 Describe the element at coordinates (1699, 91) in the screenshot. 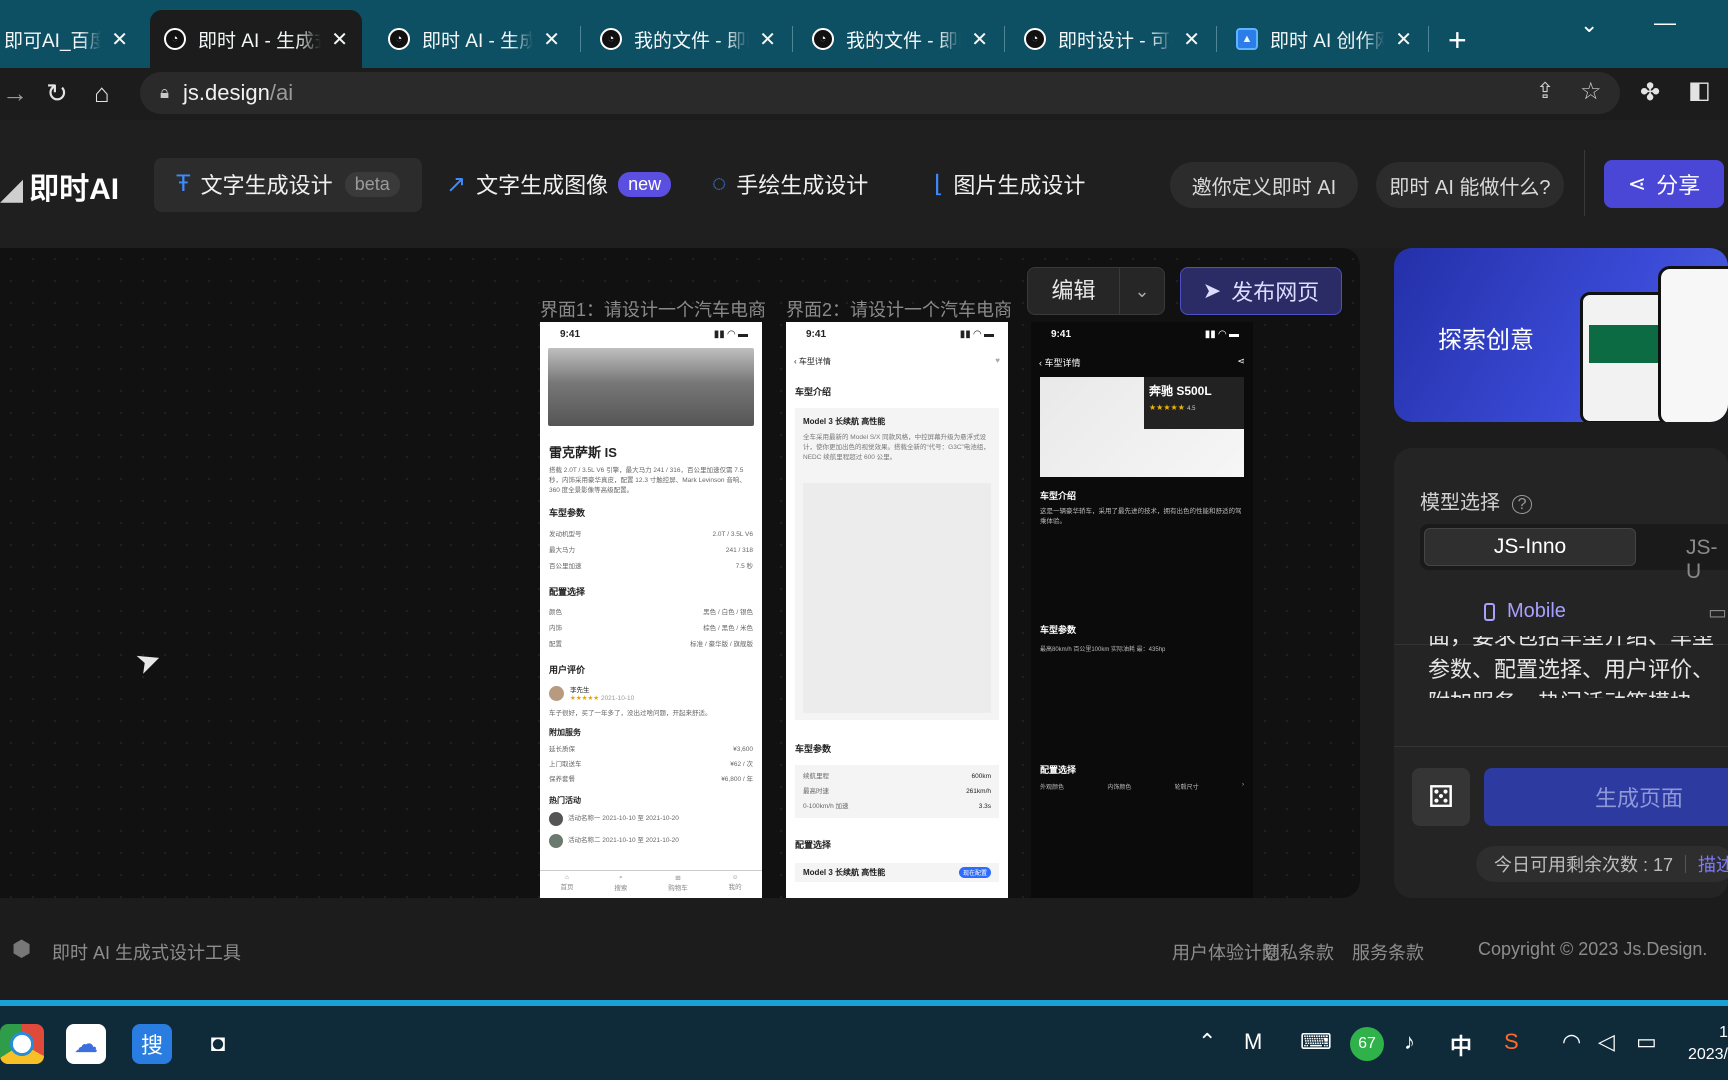

I see `side-panel-icon: ◧` at that location.